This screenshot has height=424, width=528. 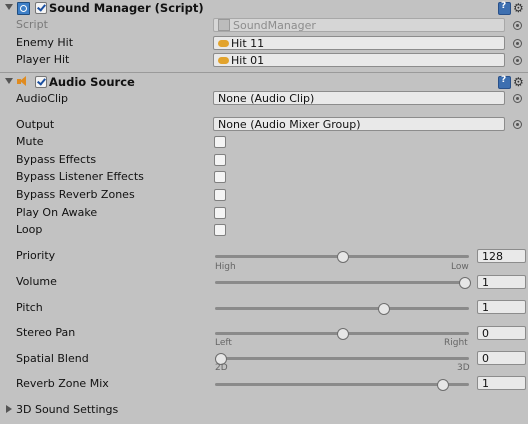 I want to click on priority-label: Priority, so click(x=36, y=255).